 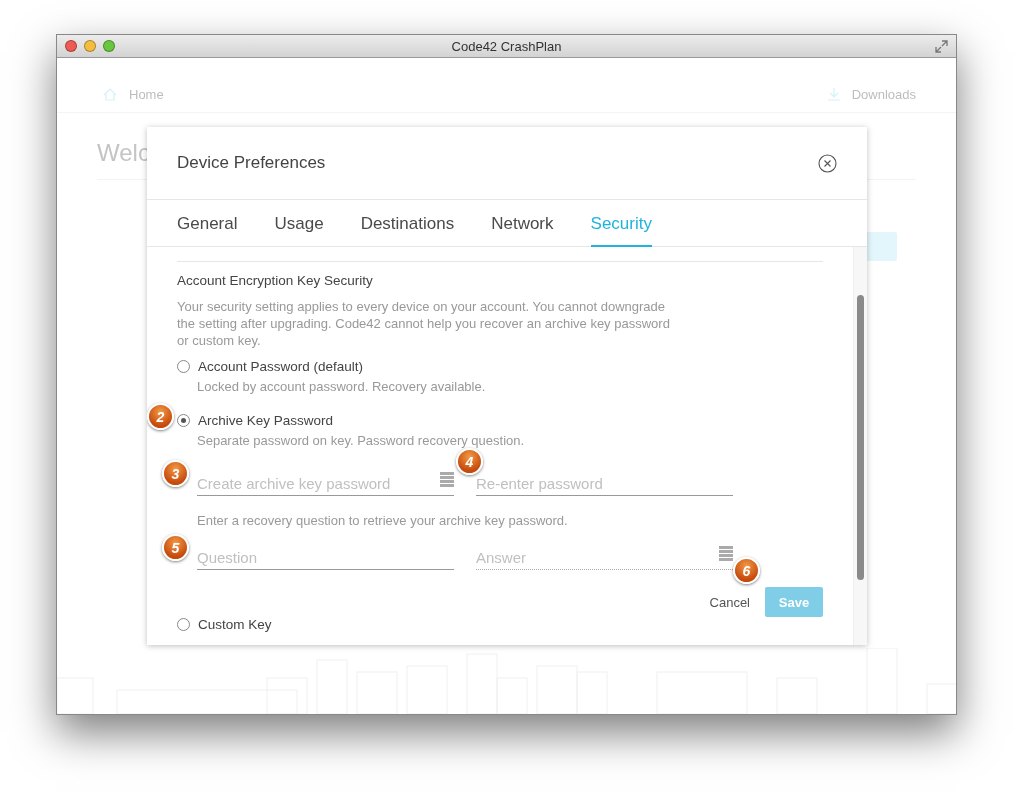 I want to click on window-title: Code42 CrashPlan, so click(x=506, y=46).